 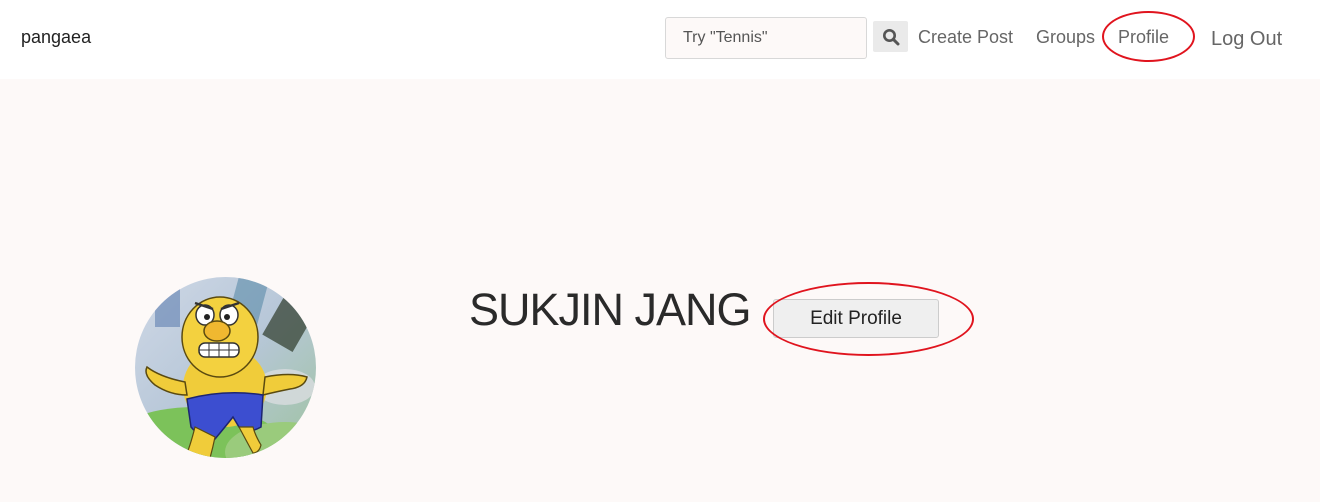 I want to click on nav-profile: Profile, so click(x=1143, y=37).